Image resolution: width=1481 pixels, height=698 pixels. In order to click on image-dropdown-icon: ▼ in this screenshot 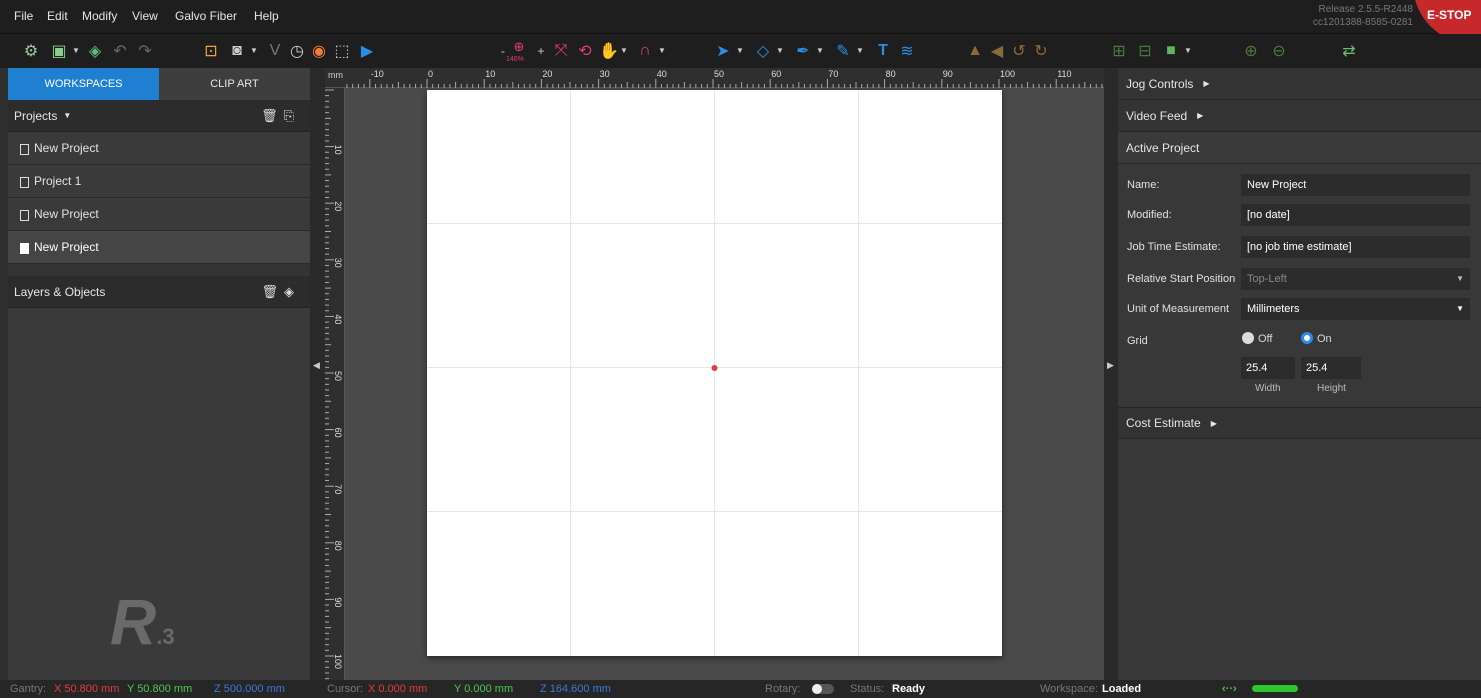, I will do `click(76, 50)`.